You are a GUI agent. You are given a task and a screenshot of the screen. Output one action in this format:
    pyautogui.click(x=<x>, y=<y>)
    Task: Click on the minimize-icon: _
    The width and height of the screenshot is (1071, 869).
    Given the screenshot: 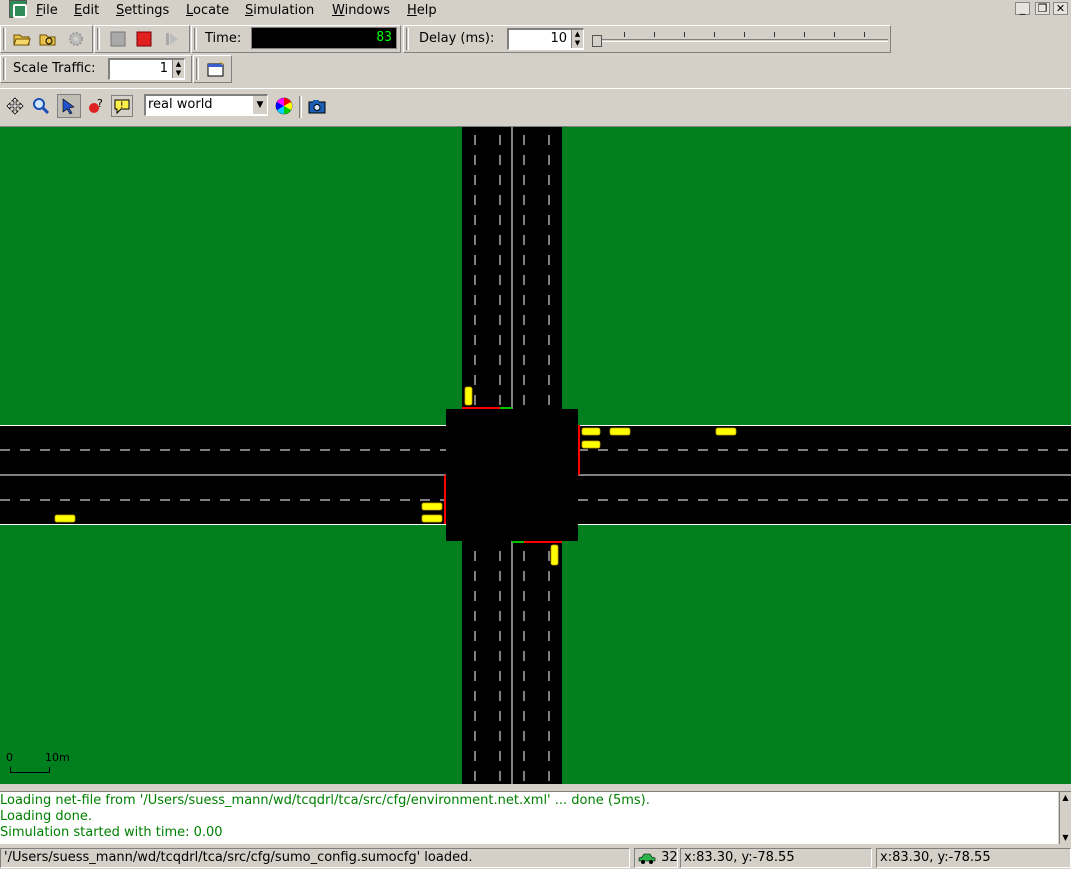 What is the action you would take?
    pyautogui.click(x=1022, y=8)
    